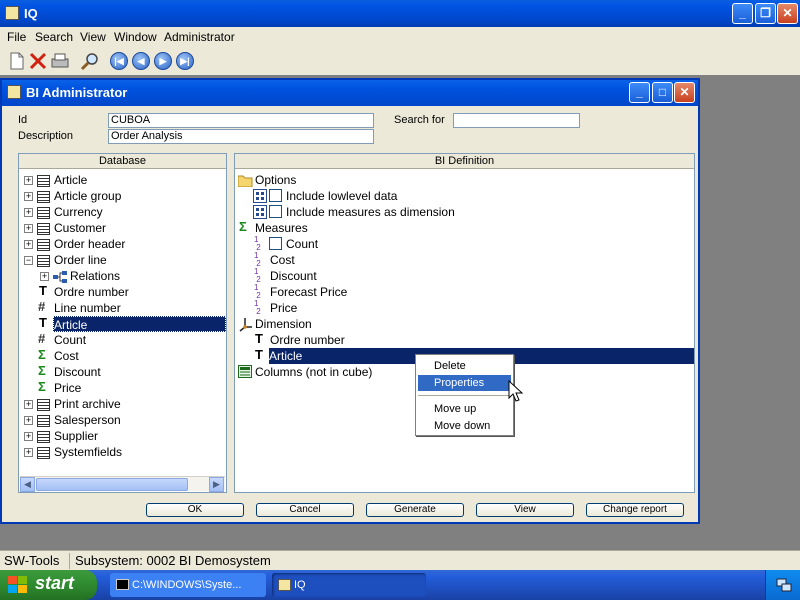 The width and height of the screenshot is (800, 600). I want to click on first-record-icon: |◀, so click(119, 61).